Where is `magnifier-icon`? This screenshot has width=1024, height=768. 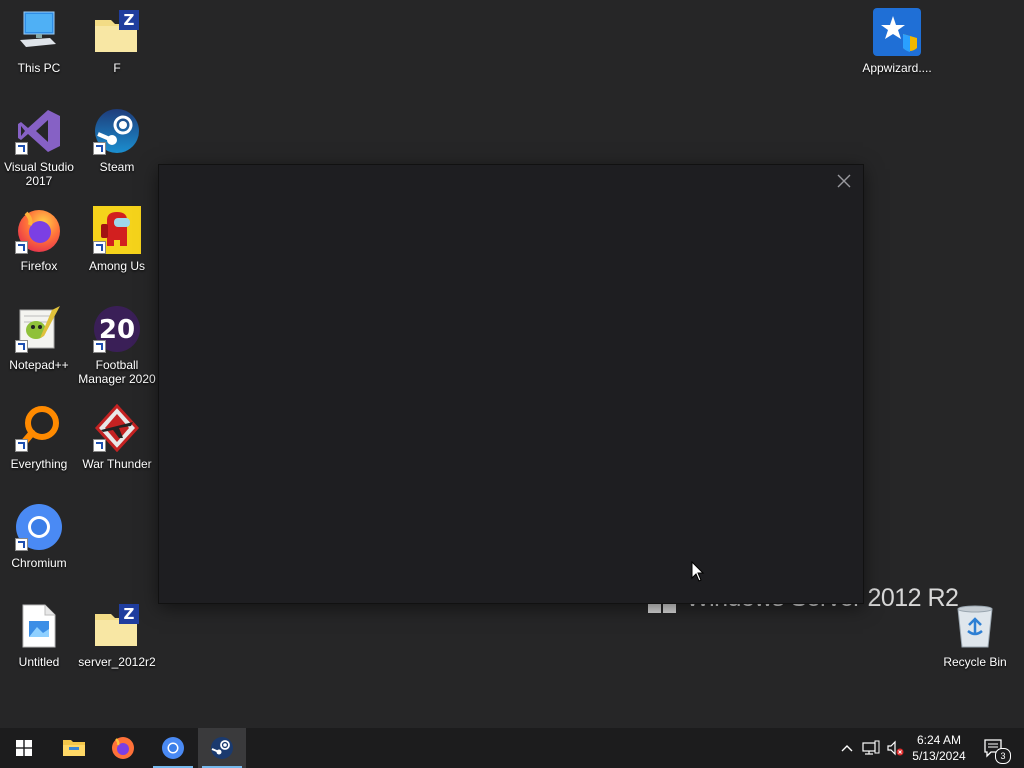
magnifier-icon is located at coordinates (39, 428).